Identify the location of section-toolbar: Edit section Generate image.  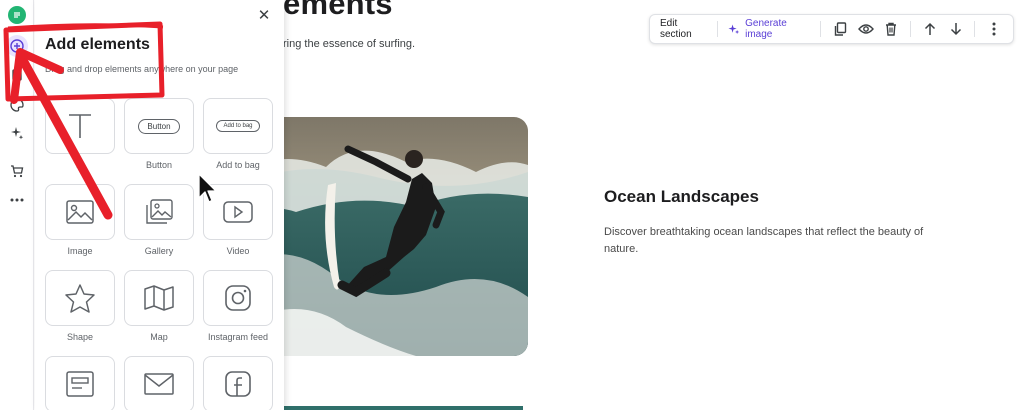
(831, 29).